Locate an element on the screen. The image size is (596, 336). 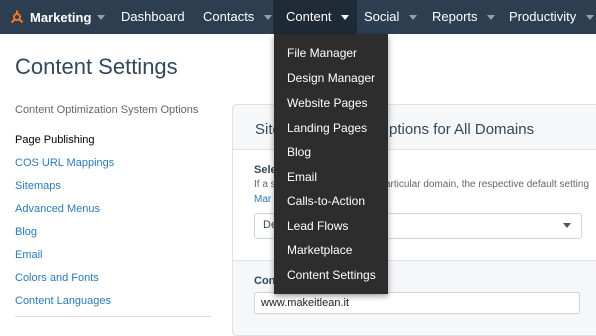
section-label: Con is located at coordinates (265, 281).